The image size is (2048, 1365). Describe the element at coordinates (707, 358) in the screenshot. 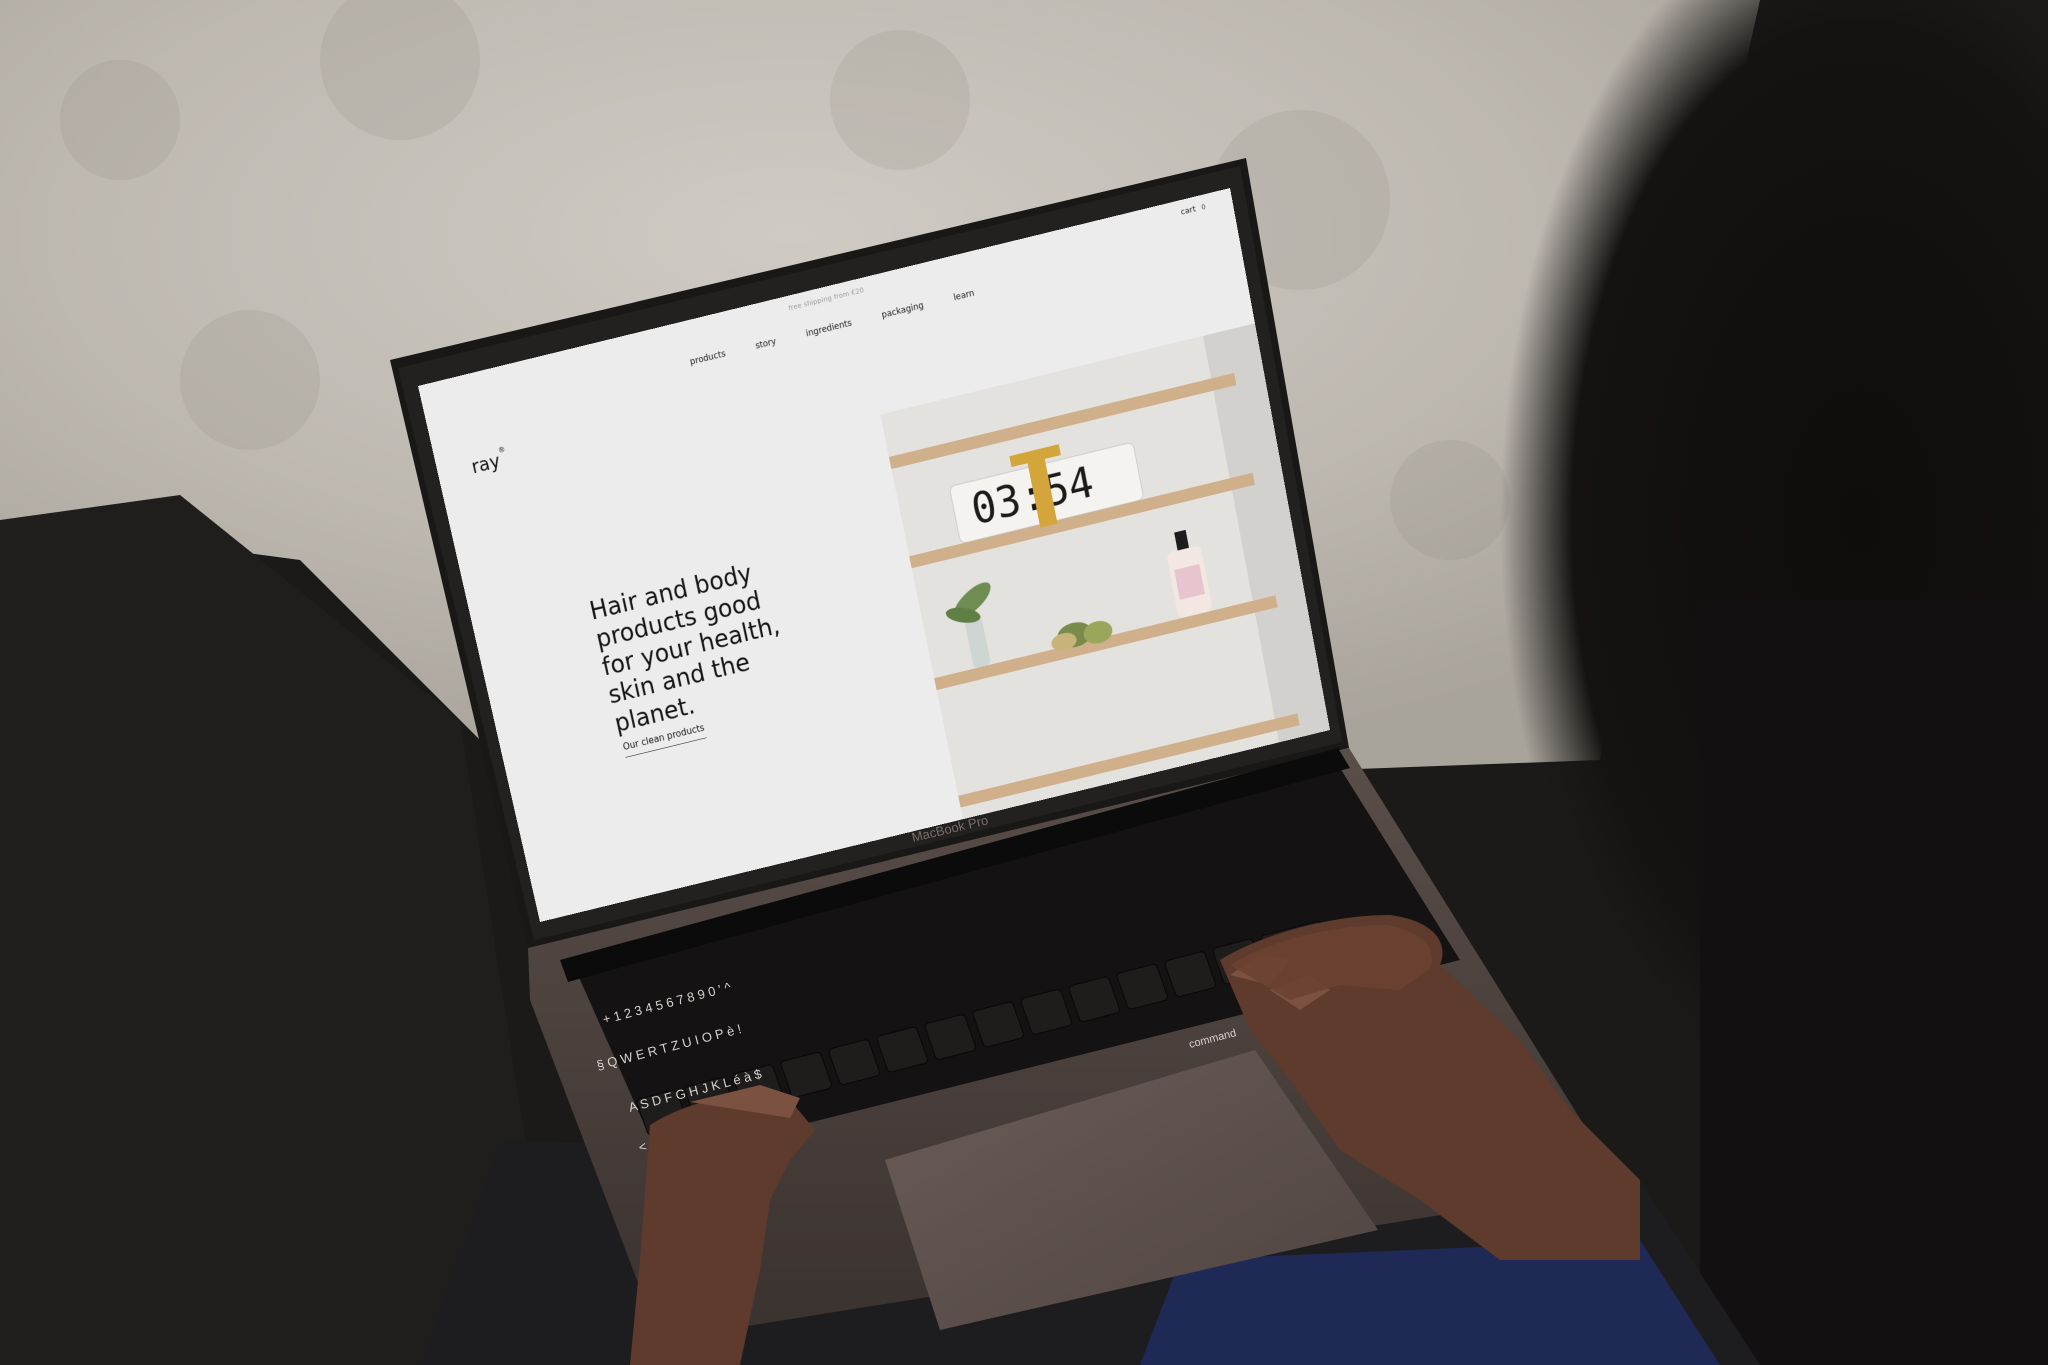

I see `nav-item-products: products` at that location.